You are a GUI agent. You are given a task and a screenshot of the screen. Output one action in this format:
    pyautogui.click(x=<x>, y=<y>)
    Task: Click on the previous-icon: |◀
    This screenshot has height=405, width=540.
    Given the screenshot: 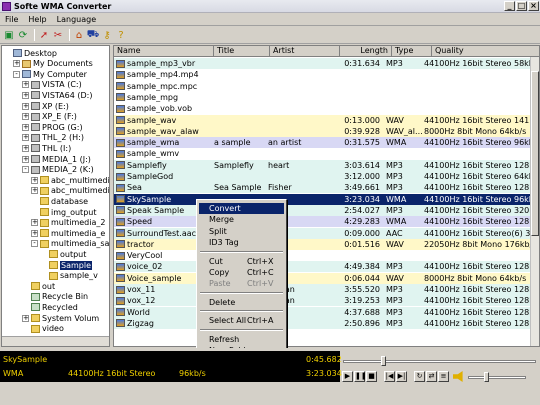 What is the action you would take?
    pyautogui.click(x=389, y=376)
    